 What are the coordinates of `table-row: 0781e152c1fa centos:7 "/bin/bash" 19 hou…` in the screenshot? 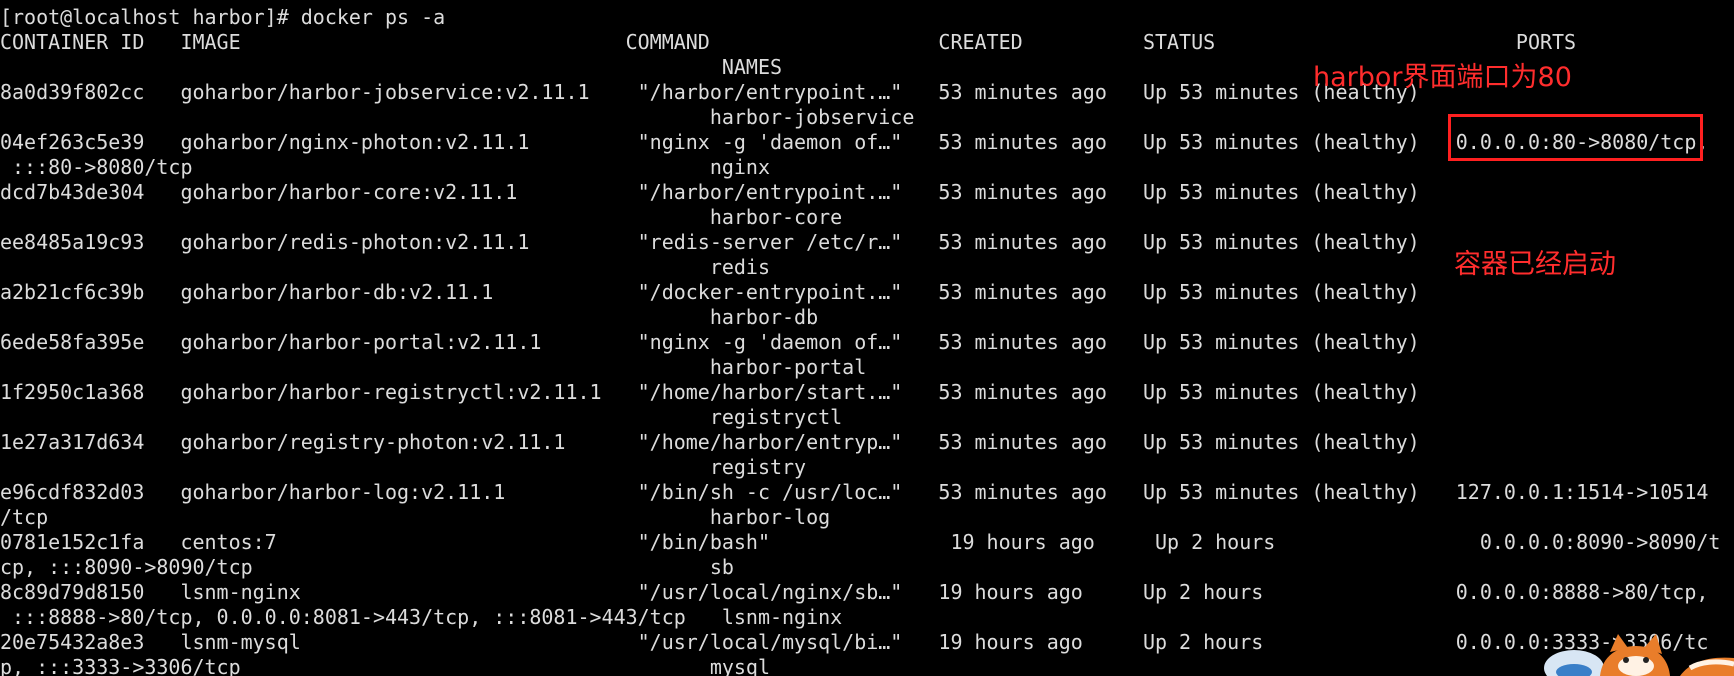 It's located at (860, 542).